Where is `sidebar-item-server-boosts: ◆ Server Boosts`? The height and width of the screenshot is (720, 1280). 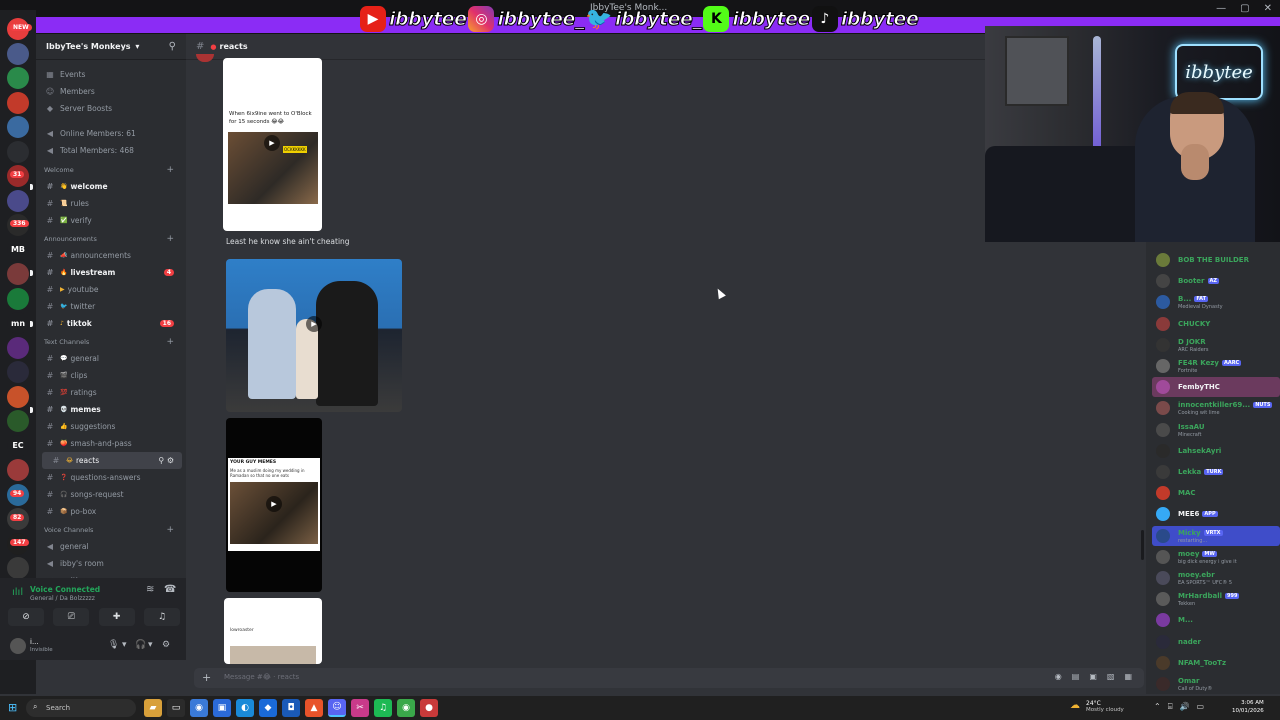
sidebar-item-server-boosts: ◆ Server Boosts is located at coordinates (109, 108).